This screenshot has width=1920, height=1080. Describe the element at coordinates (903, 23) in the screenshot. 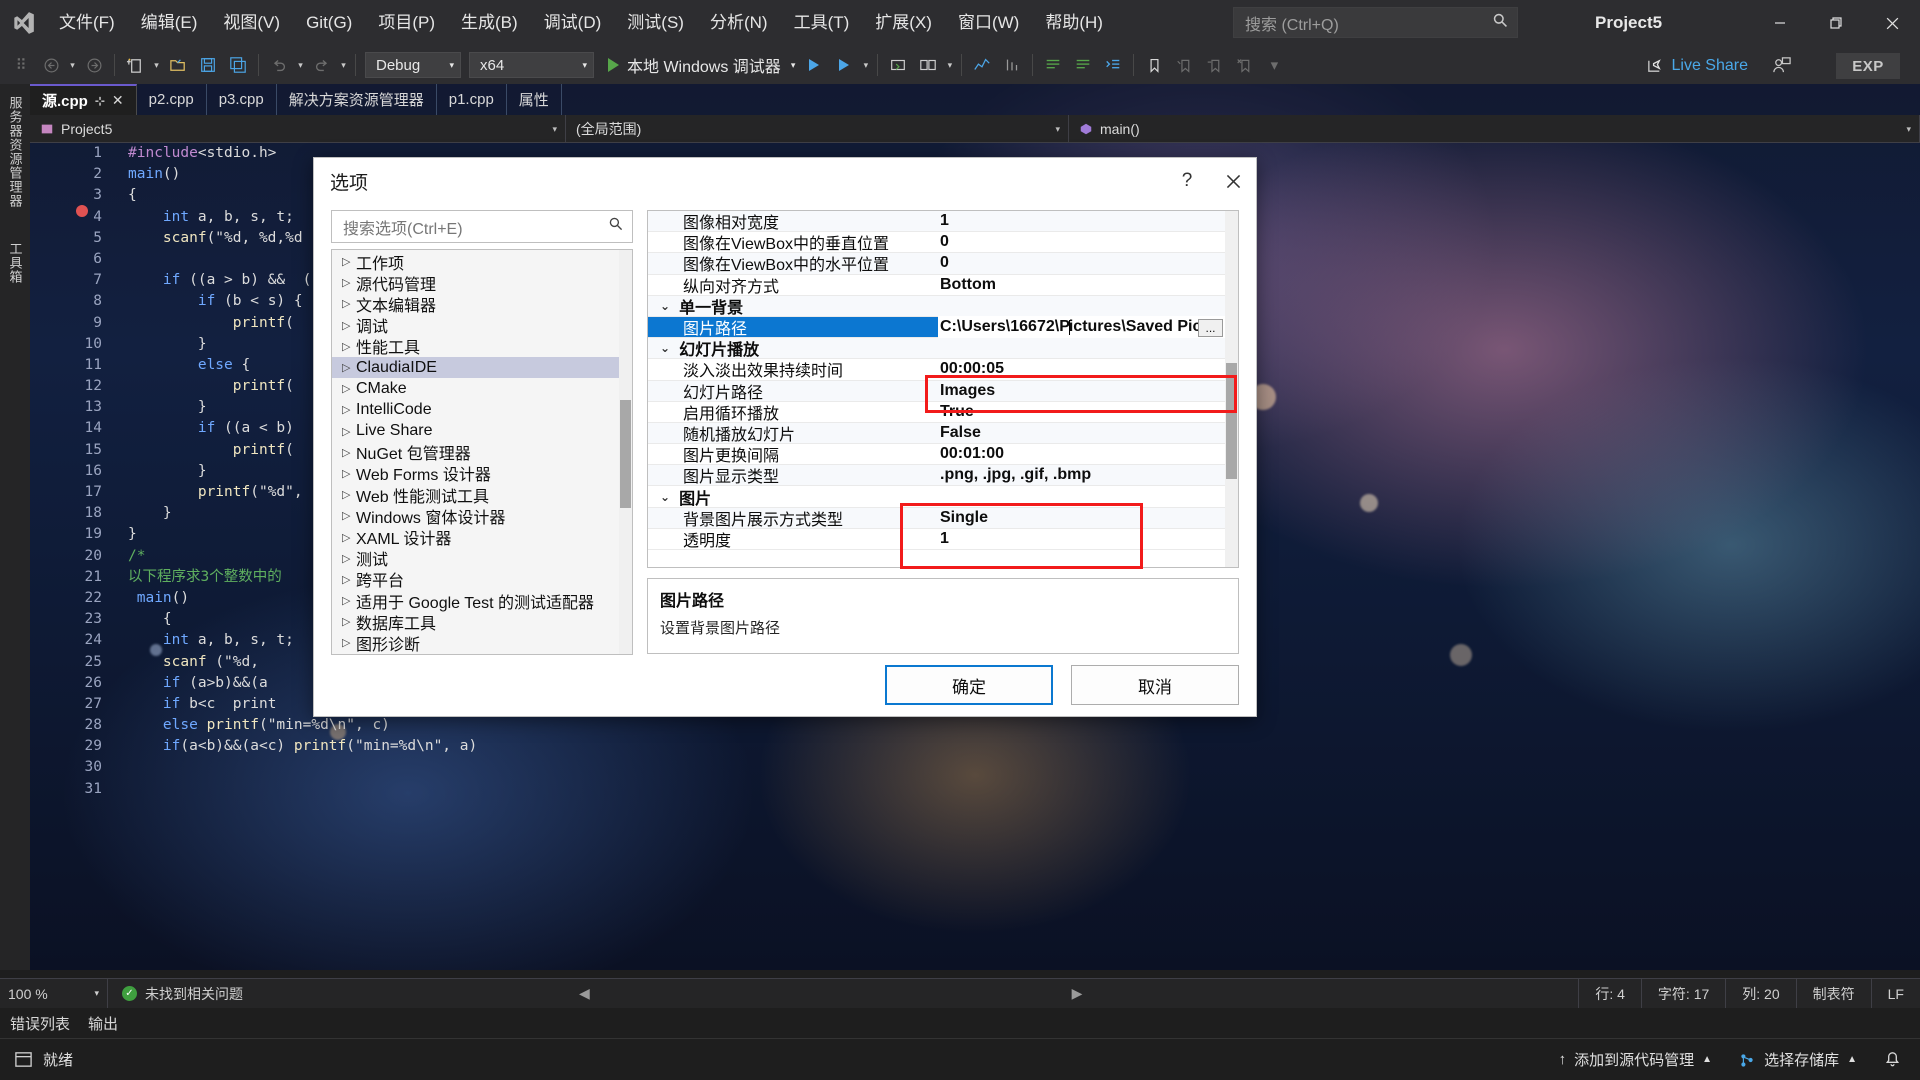

I see `menu-extensions: 扩展(X)` at that location.